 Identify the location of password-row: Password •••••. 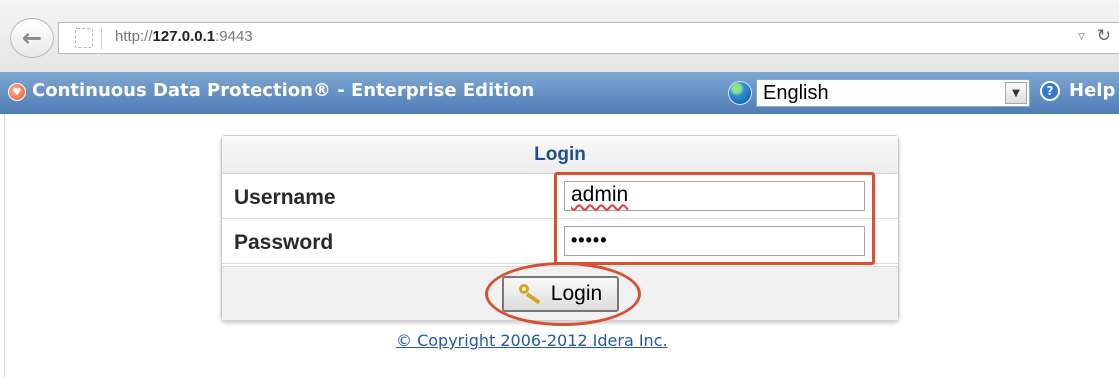
(560, 242).